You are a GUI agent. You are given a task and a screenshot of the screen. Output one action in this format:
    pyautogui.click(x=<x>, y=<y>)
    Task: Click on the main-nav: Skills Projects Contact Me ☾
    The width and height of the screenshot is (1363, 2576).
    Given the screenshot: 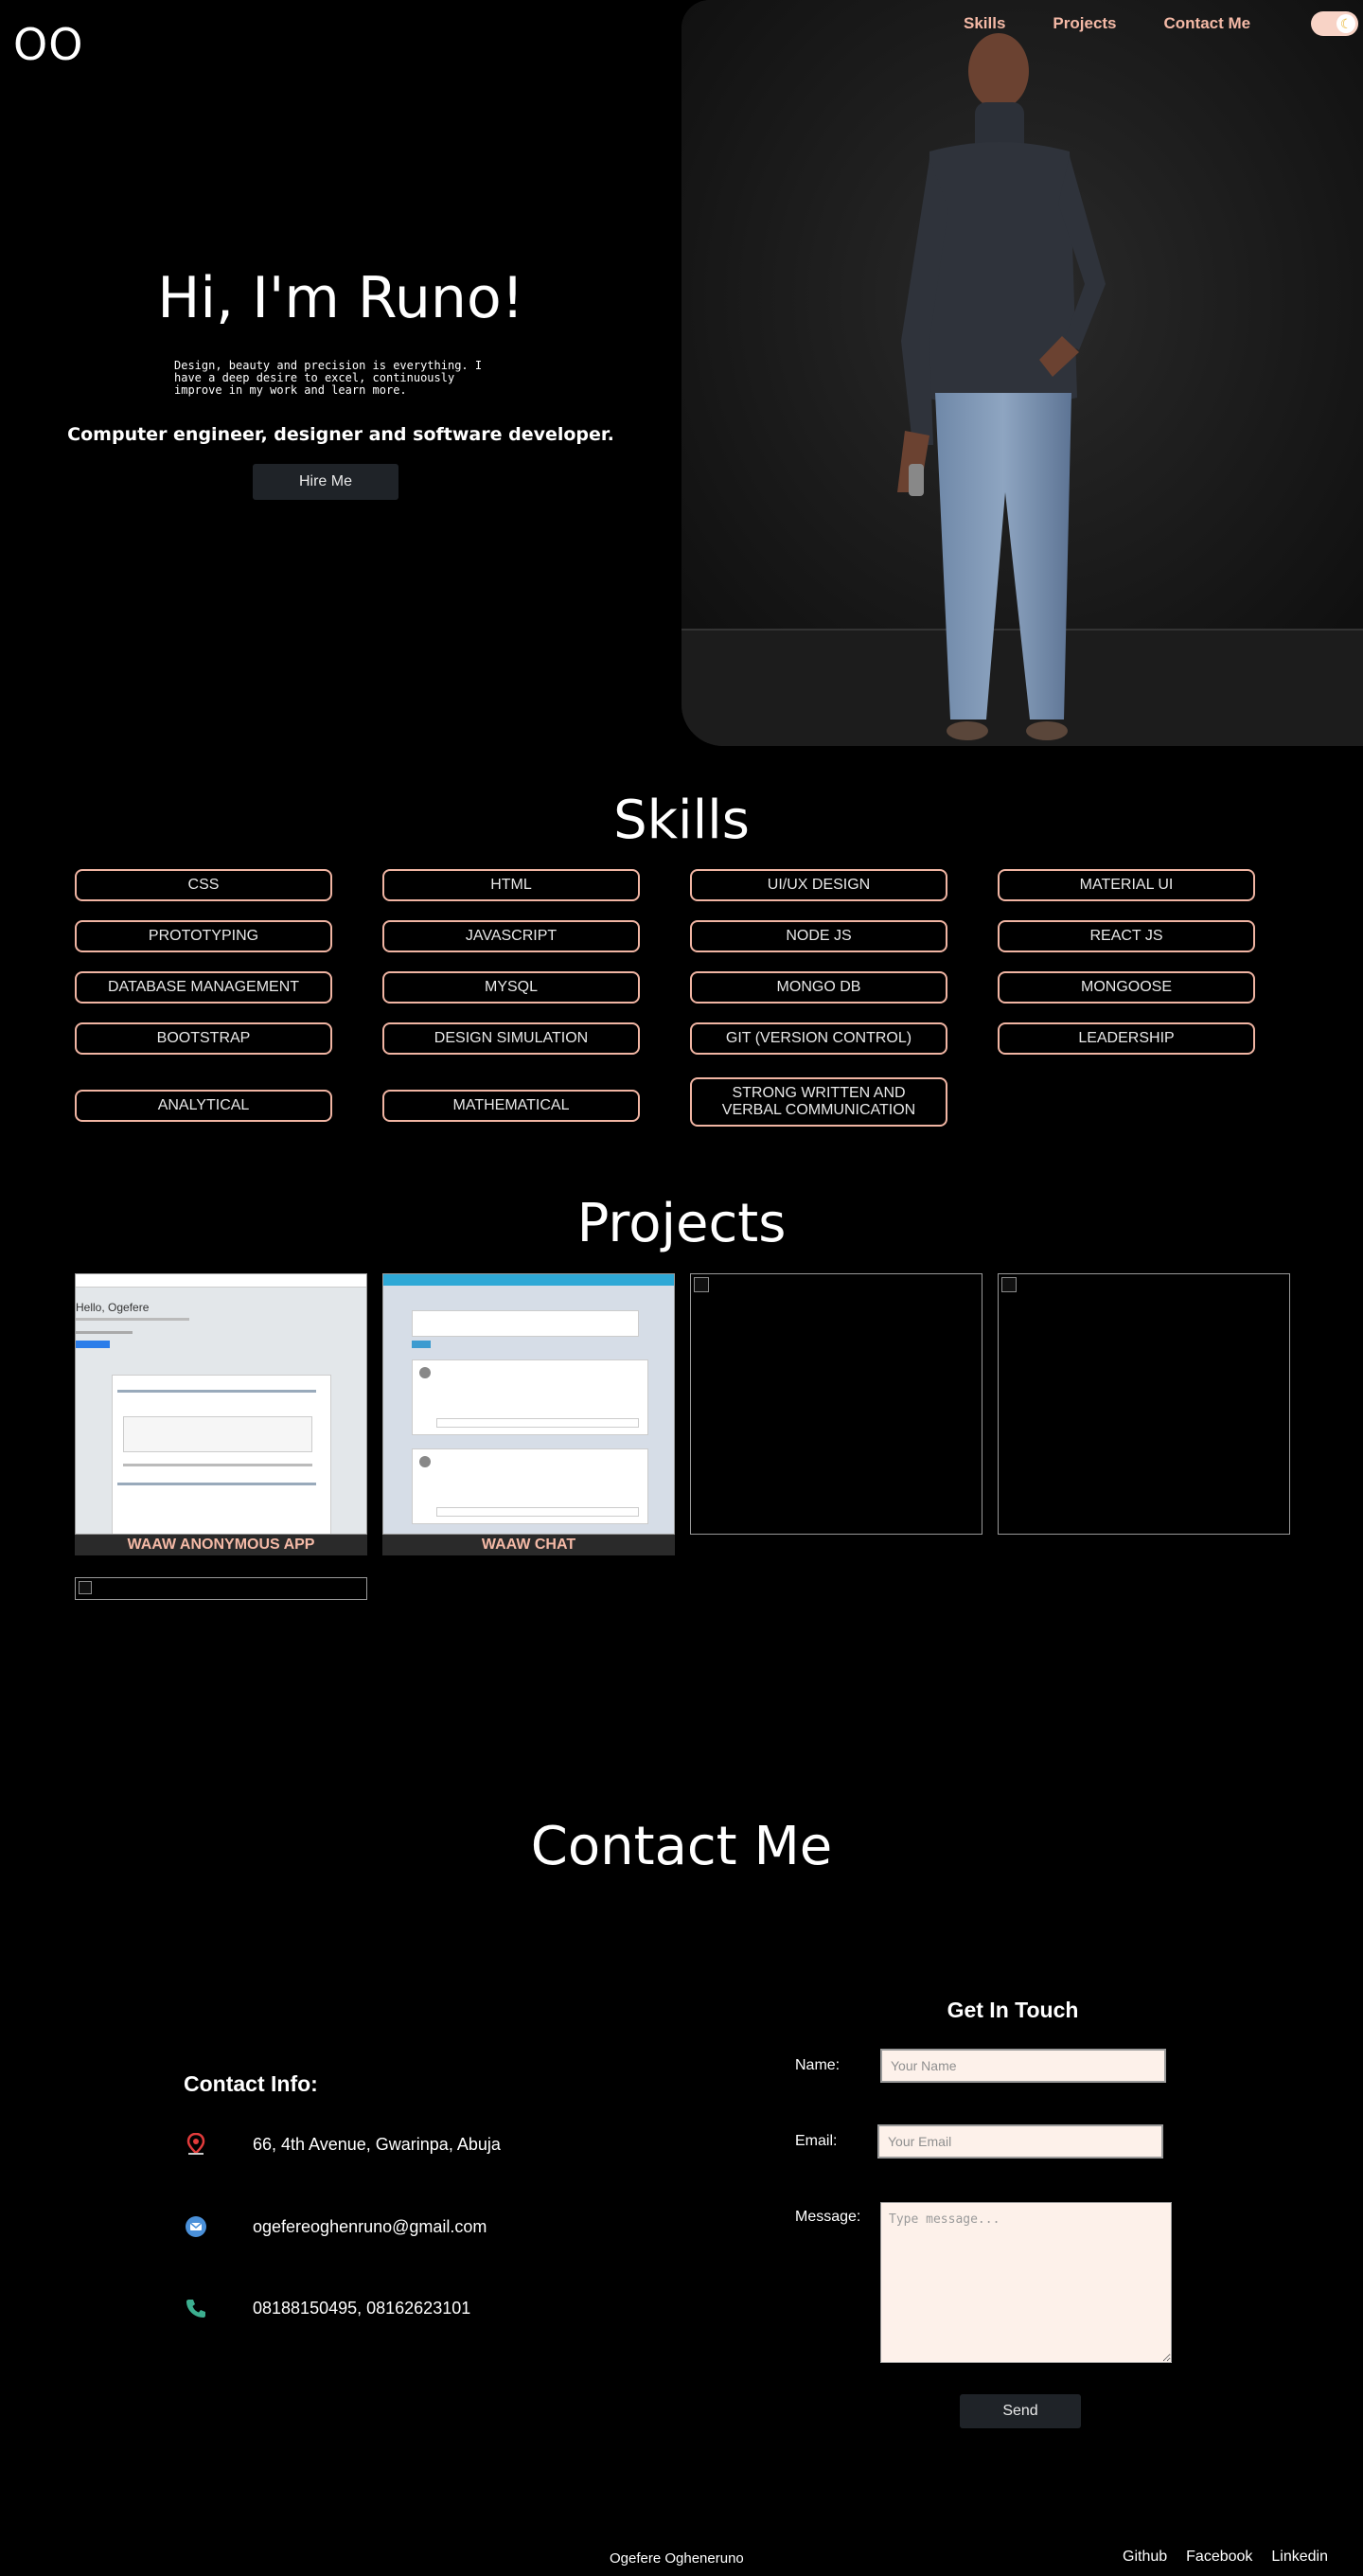 What is the action you would take?
    pyautogui.click(x=1161, y=24)
    